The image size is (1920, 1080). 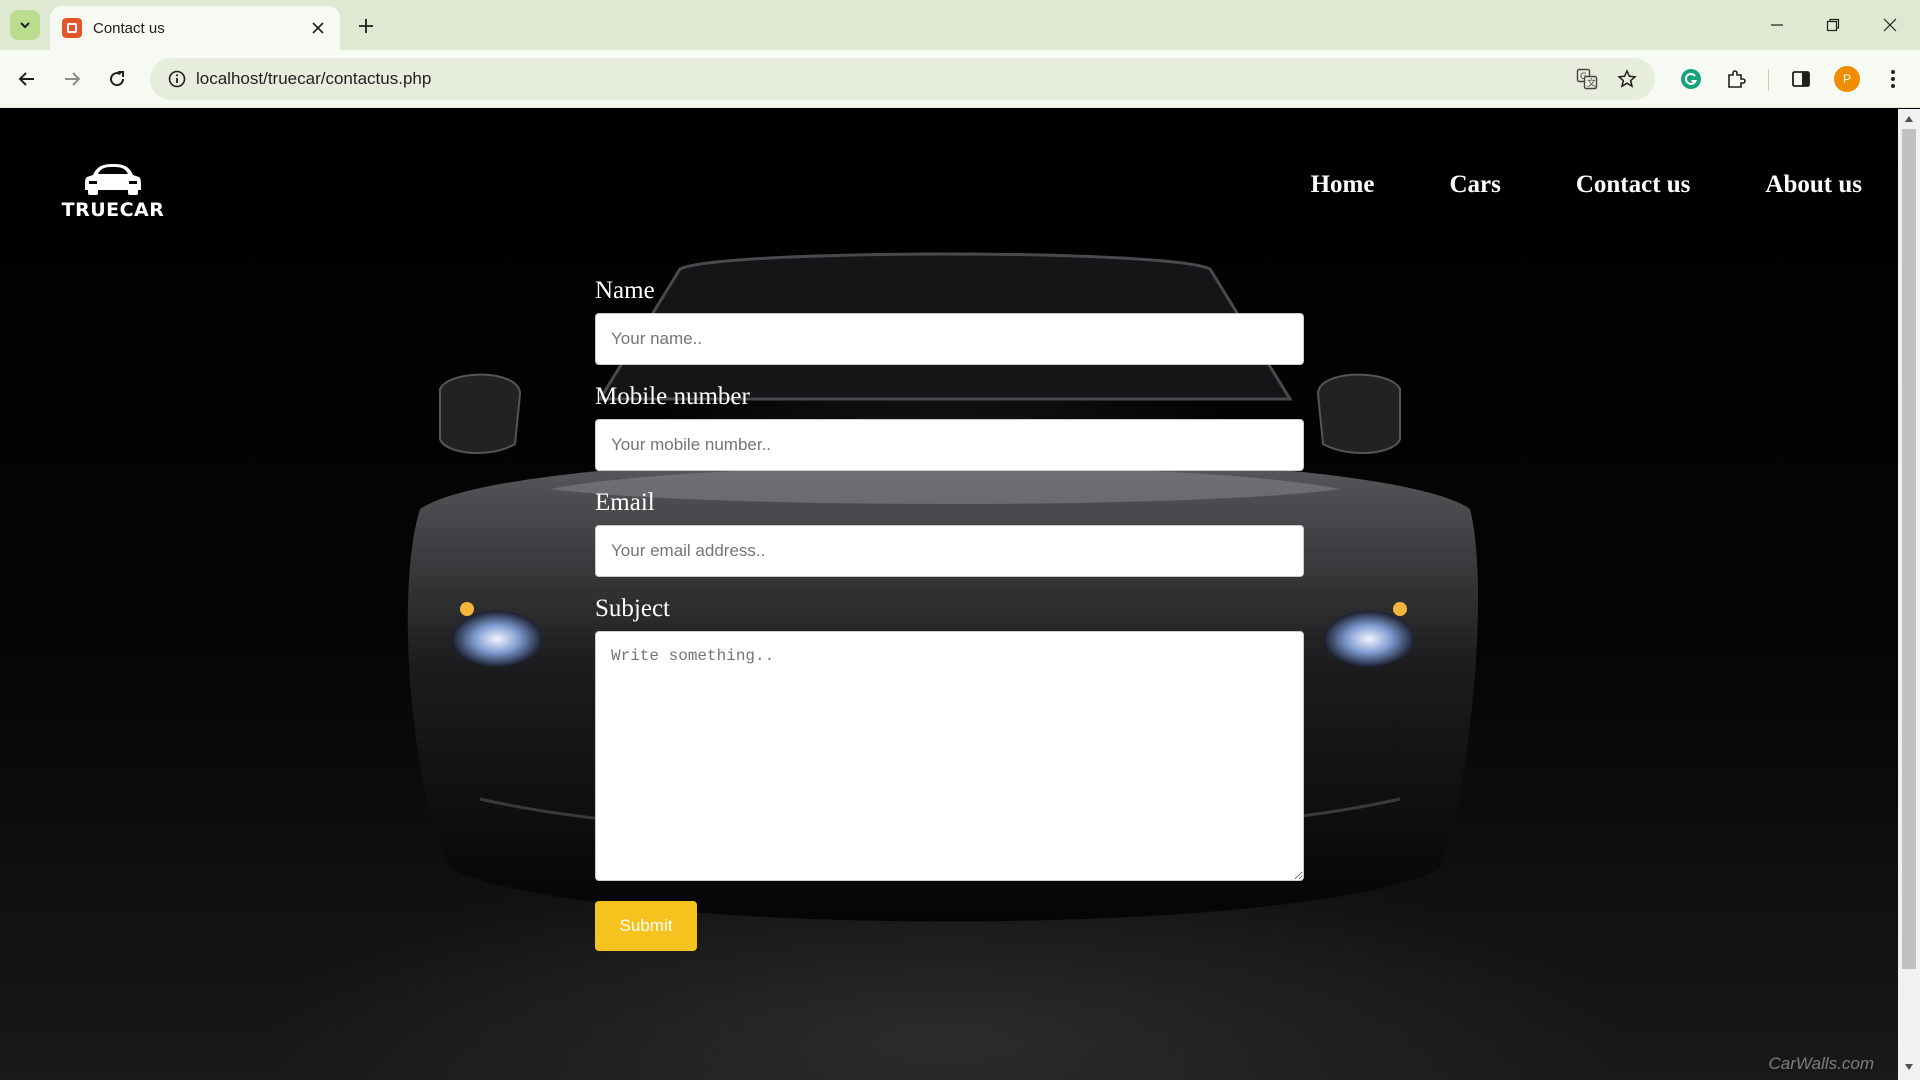 I want to click on logo-text: TRUECAR, so click(x=113, y=210).